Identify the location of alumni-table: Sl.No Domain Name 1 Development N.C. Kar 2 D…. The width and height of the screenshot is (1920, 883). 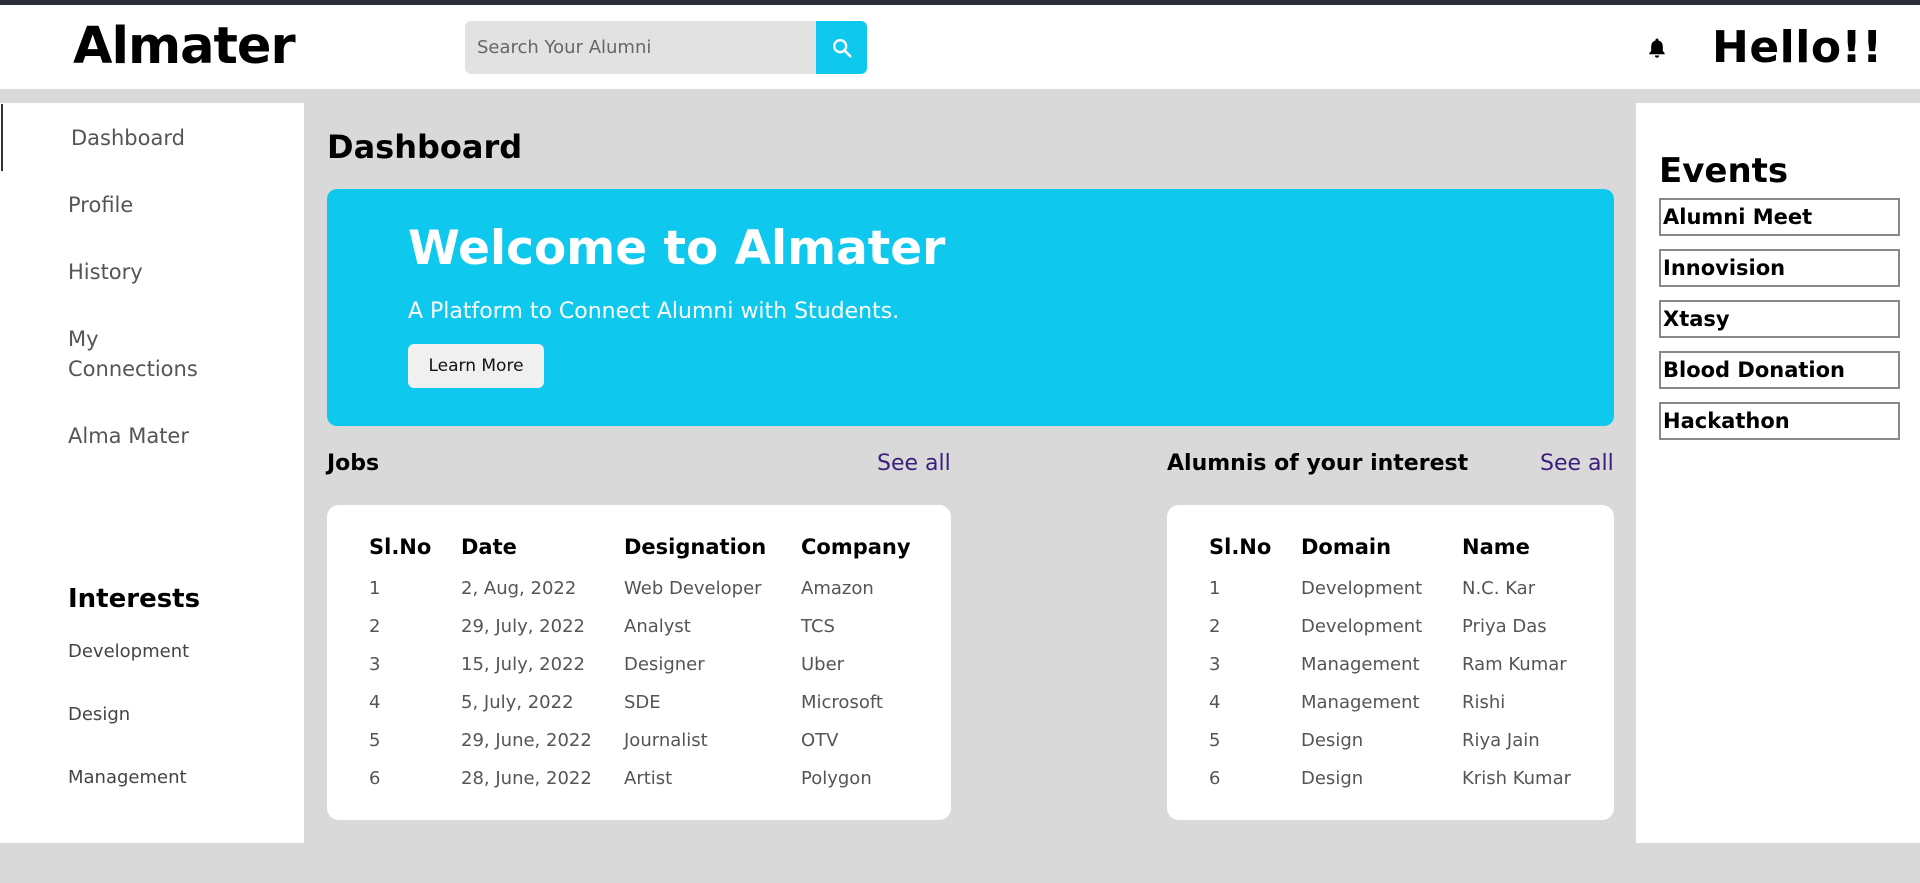
(1390, 662).